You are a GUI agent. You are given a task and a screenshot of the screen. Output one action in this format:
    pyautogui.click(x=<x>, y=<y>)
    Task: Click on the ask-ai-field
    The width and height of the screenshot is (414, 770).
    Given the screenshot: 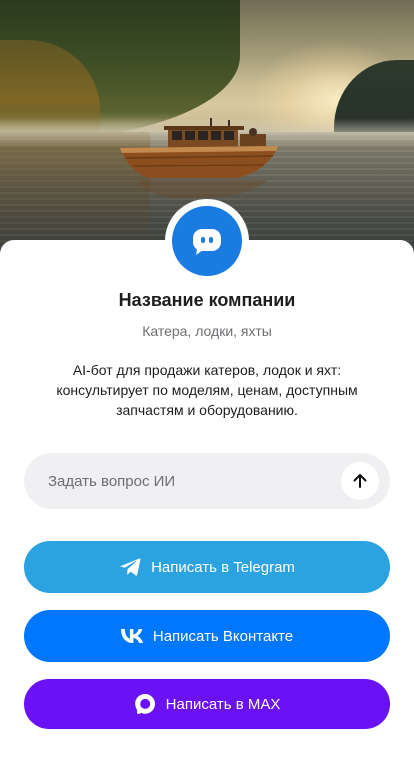 What is the action you would take?
    pyautogui.click(x=207, y=481)
    